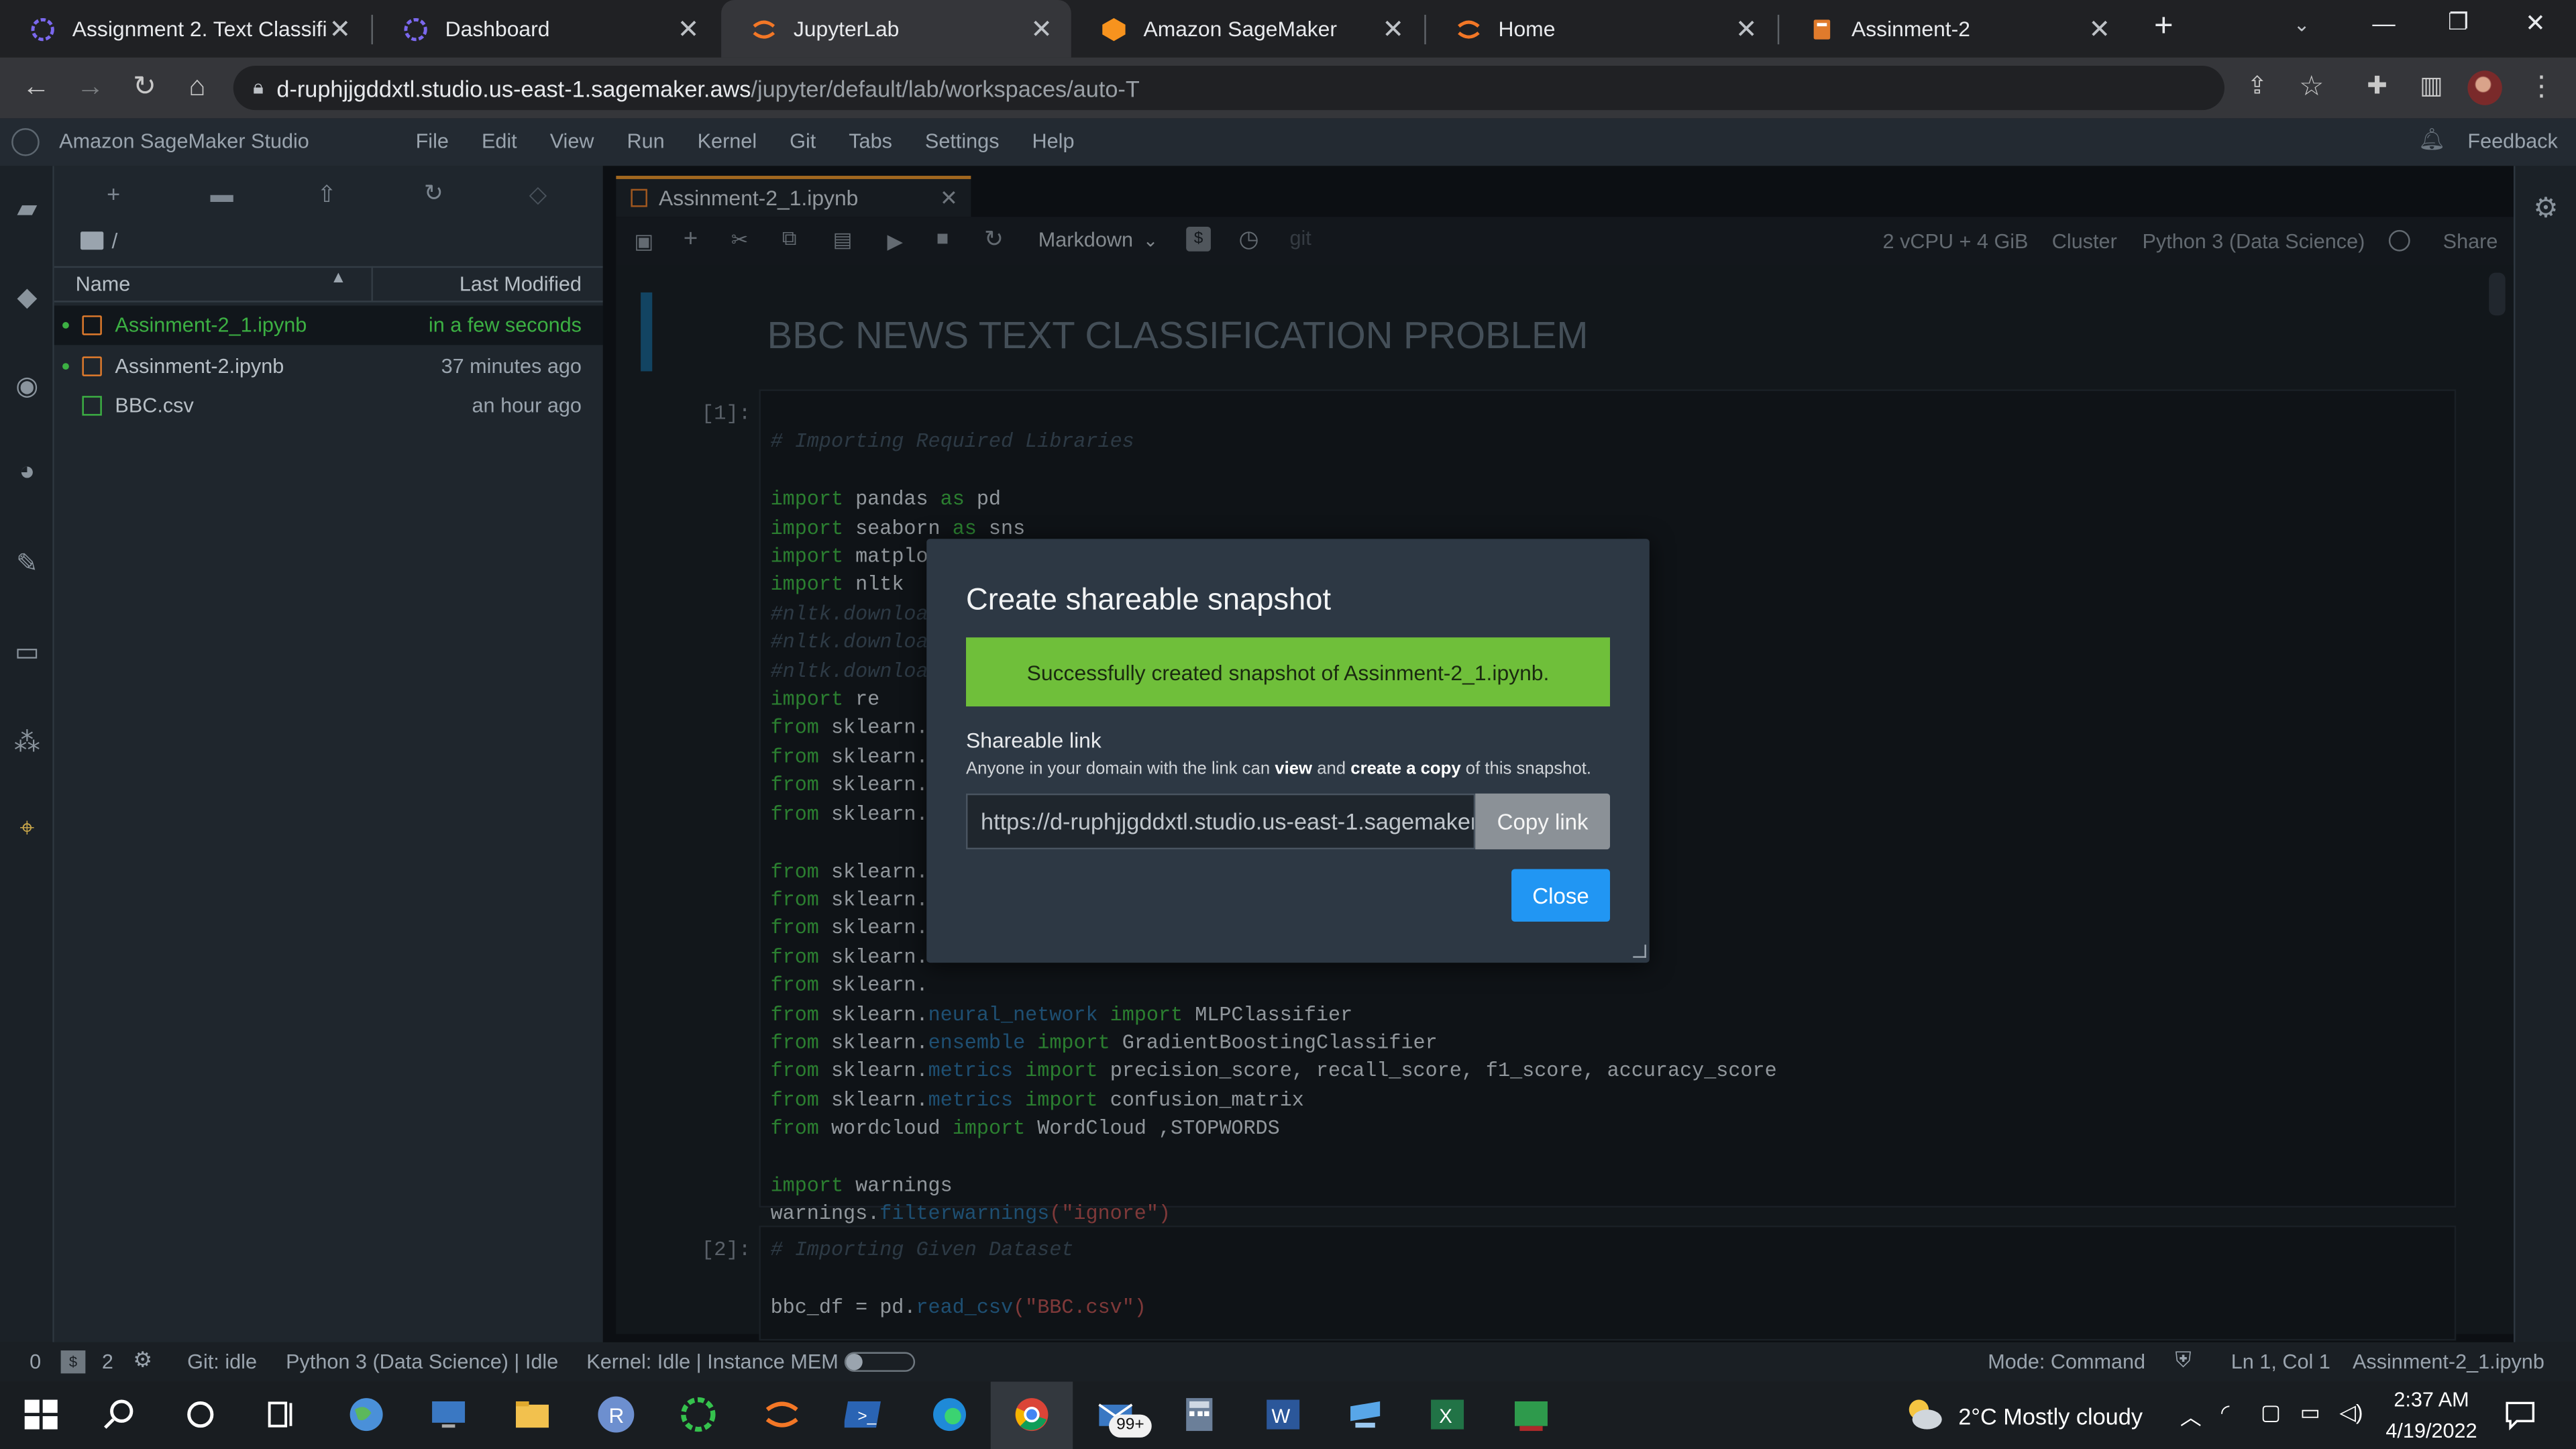  Describe the element at coordinates (962, 140) in the screenshot. I see `menu-settings: Settings` at that location.